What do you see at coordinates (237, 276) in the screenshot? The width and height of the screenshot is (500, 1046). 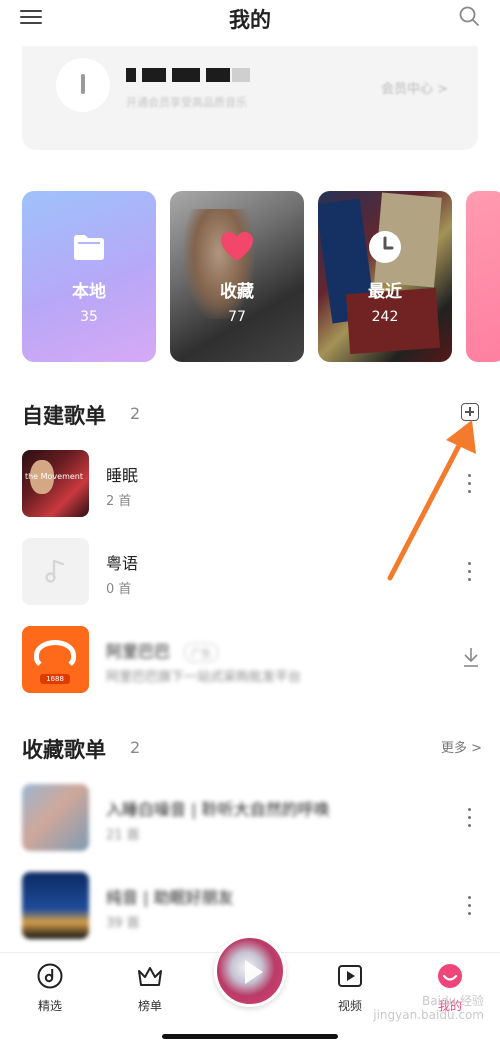 I see `favorites-card: 收藏 77` at bounding box center [237, 276].